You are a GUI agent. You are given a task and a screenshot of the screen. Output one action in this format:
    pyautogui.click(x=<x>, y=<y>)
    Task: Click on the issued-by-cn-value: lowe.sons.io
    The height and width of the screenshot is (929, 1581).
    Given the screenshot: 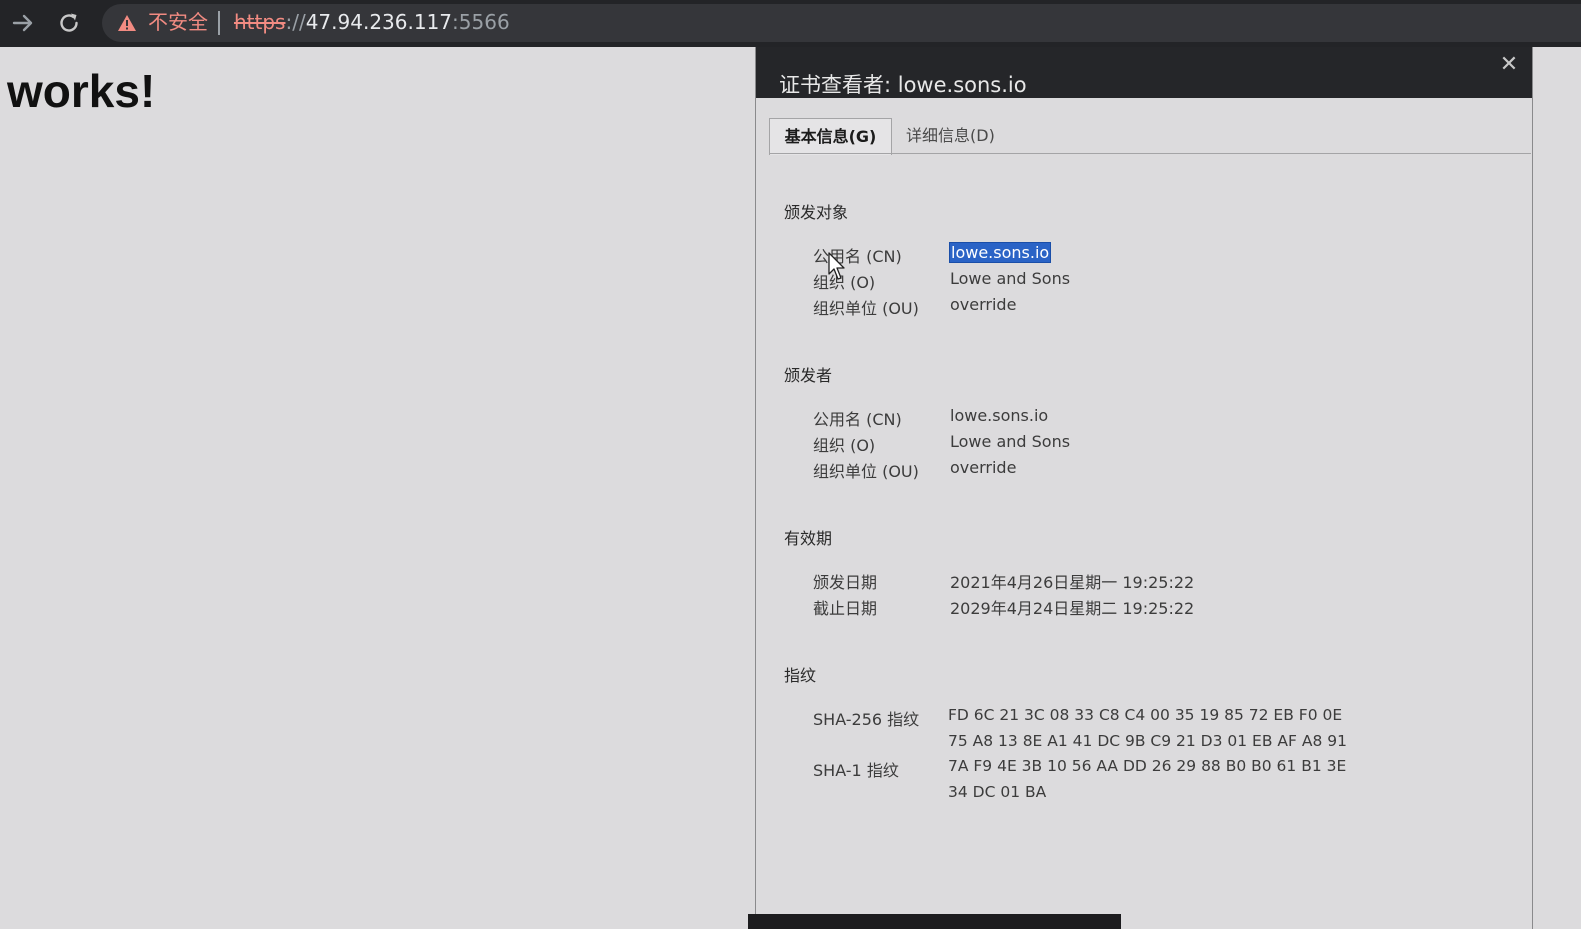 What is the action you would take?
    pyautogui.click(x=999, y=415)
    